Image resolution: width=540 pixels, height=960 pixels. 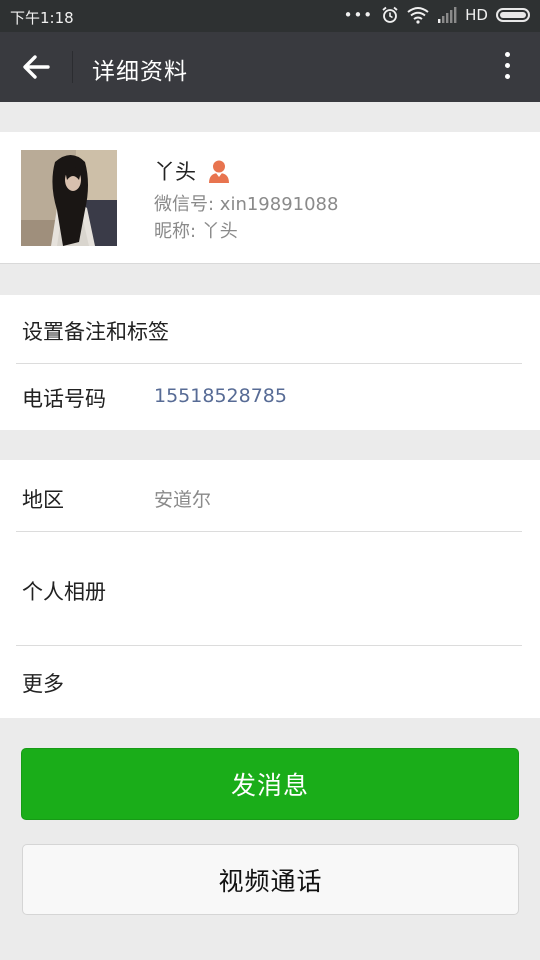 What do you see at coordinates (196, 231) in the screenshot?
I see `nickname: 昵称: 丫头` at bounding box center [196, 231].